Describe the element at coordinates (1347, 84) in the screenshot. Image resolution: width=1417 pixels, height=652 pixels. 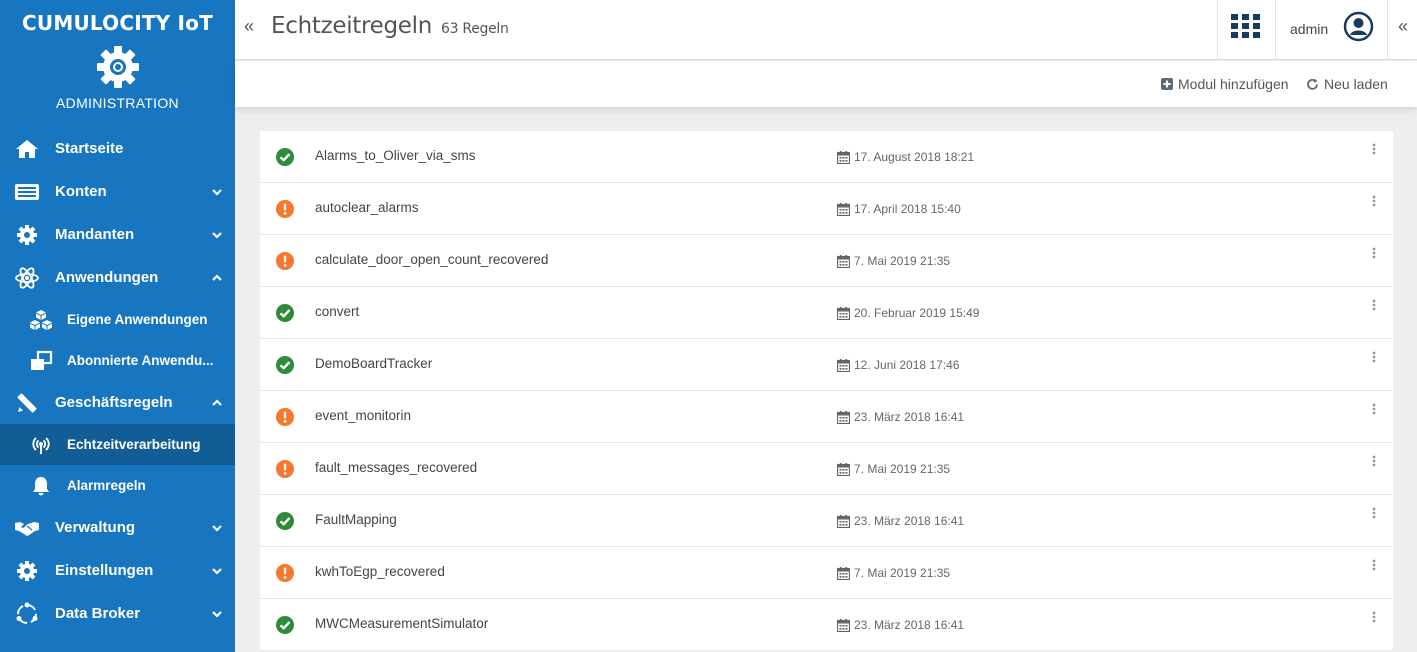
I see `reload-button: Neu laden` at that location.